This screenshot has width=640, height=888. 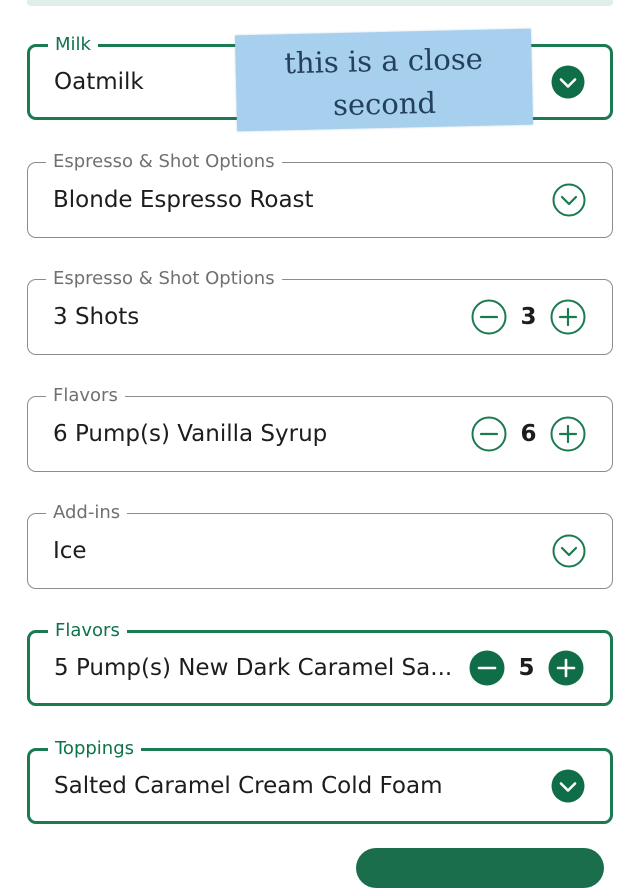 I want to click on field-value: 3 Shots, so click(x=96, y=317).